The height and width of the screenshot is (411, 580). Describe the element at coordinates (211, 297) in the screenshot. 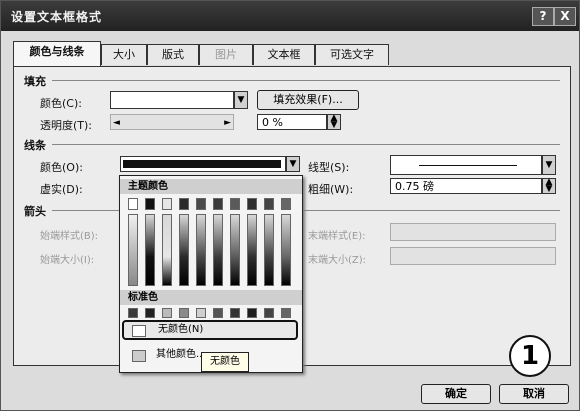

I see `standard-colors-header: 标准色` at that location.